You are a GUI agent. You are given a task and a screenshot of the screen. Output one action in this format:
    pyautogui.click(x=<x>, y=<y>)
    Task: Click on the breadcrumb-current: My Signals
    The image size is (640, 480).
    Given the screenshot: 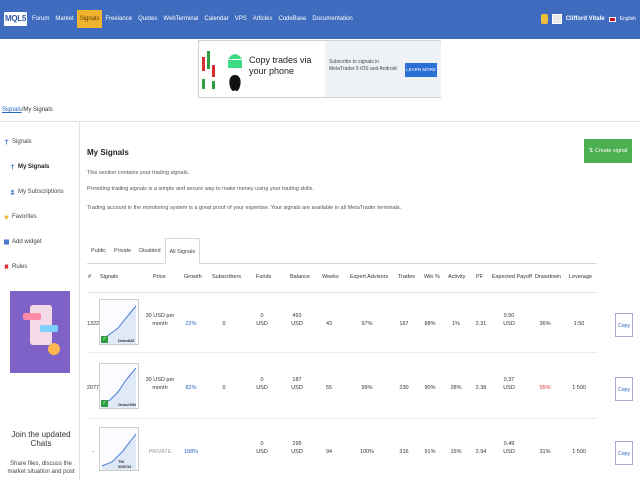 What is the action you would take?
    pyautogui.click(x=38, y=110)
    